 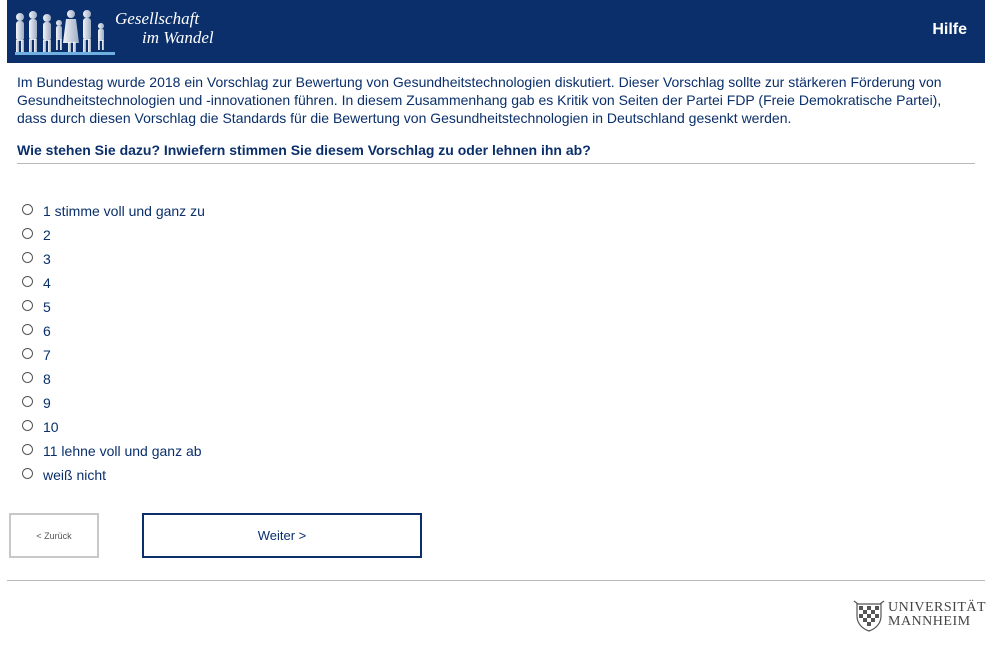 I want to click on people-silhouette-icon, so click(x=65, y=32).